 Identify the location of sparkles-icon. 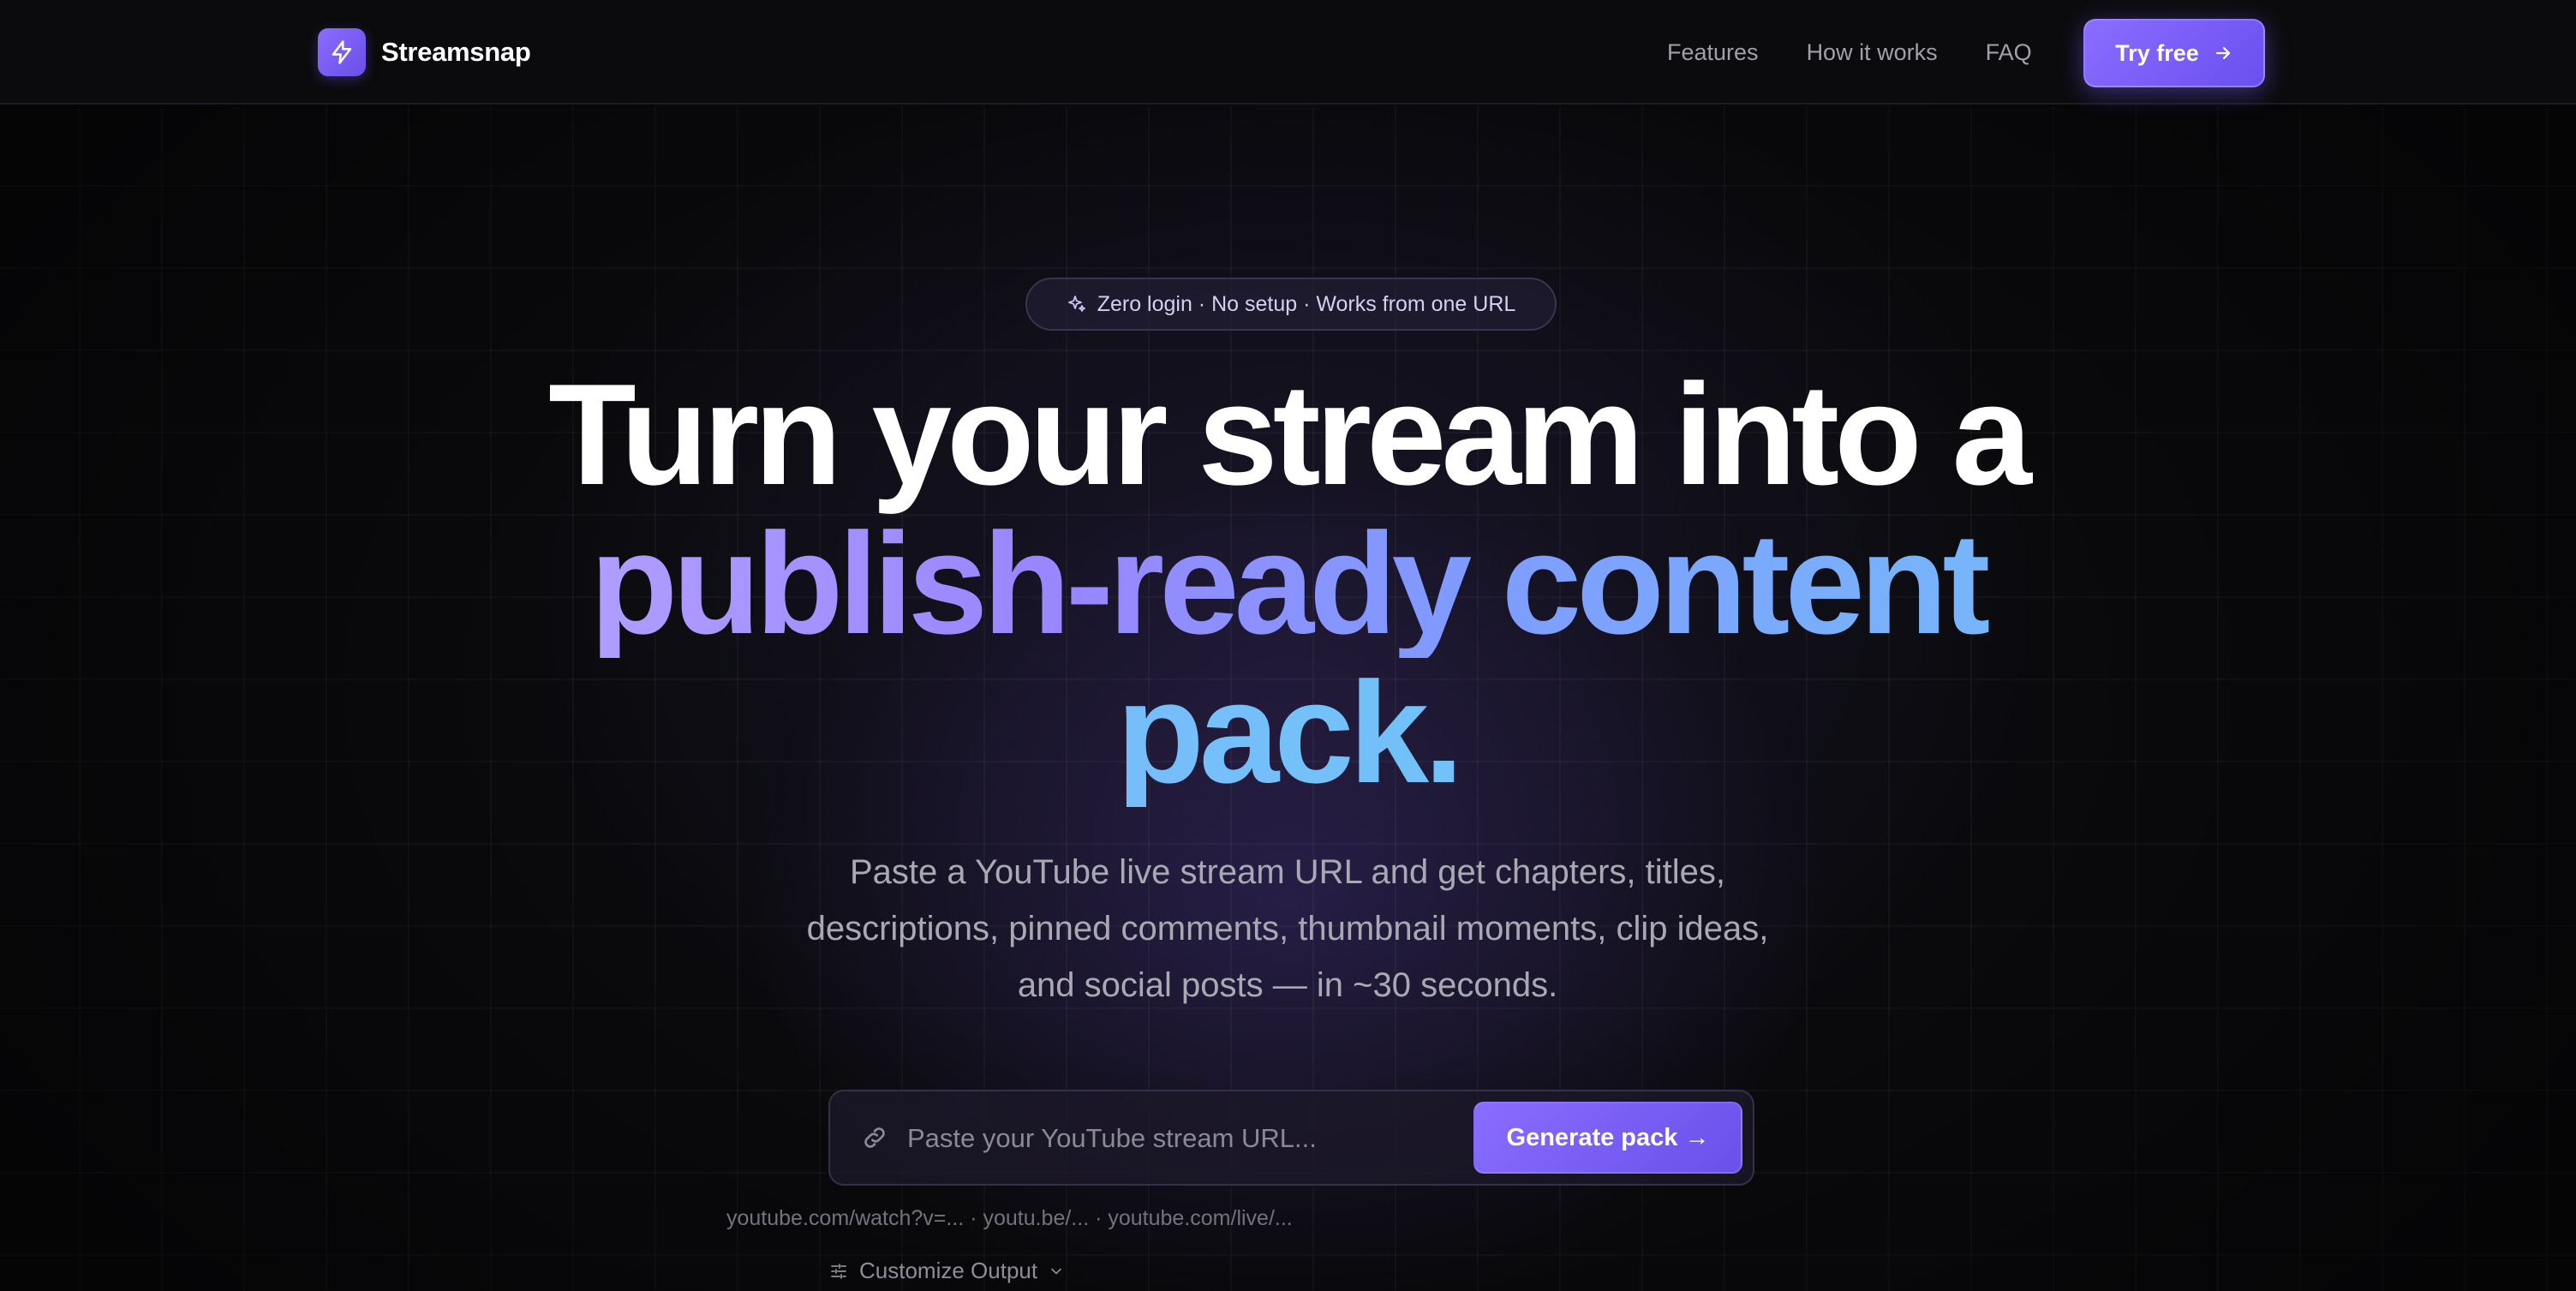
(1077, 304).